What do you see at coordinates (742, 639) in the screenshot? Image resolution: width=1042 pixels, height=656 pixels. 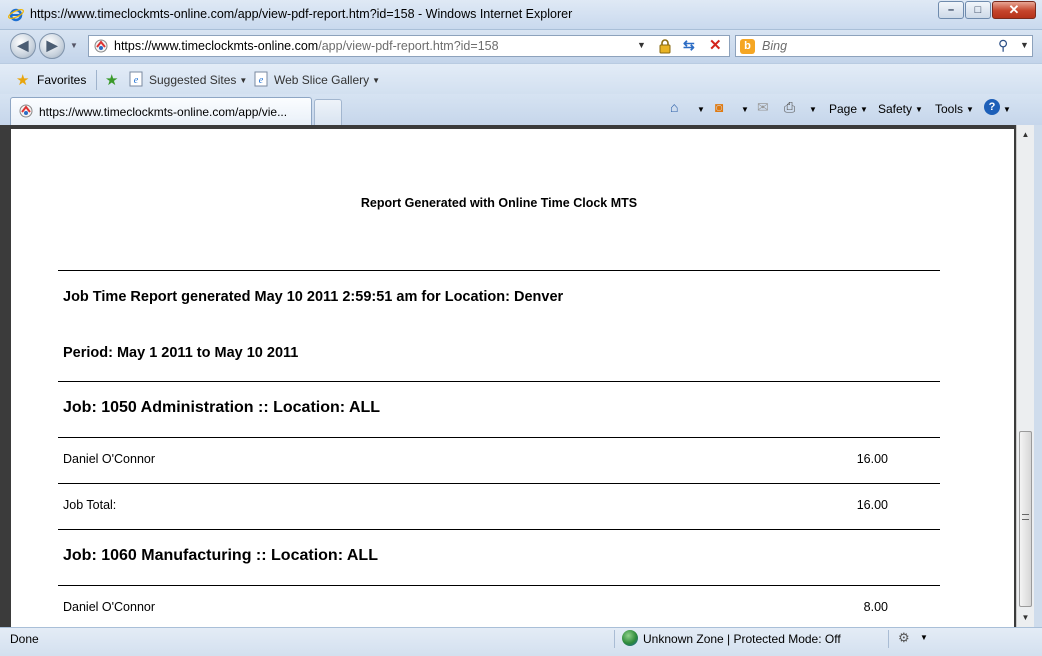 I see `security-zone: Unknown Zone | Protected Mode: Off` at bounding box center [742, 639].